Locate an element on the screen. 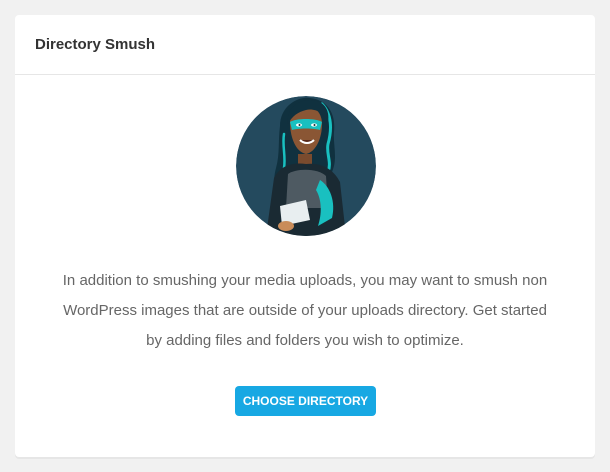 This screenshot has height=472, width=610. superhero-illustration-icon is located at coordinates (306, 166).